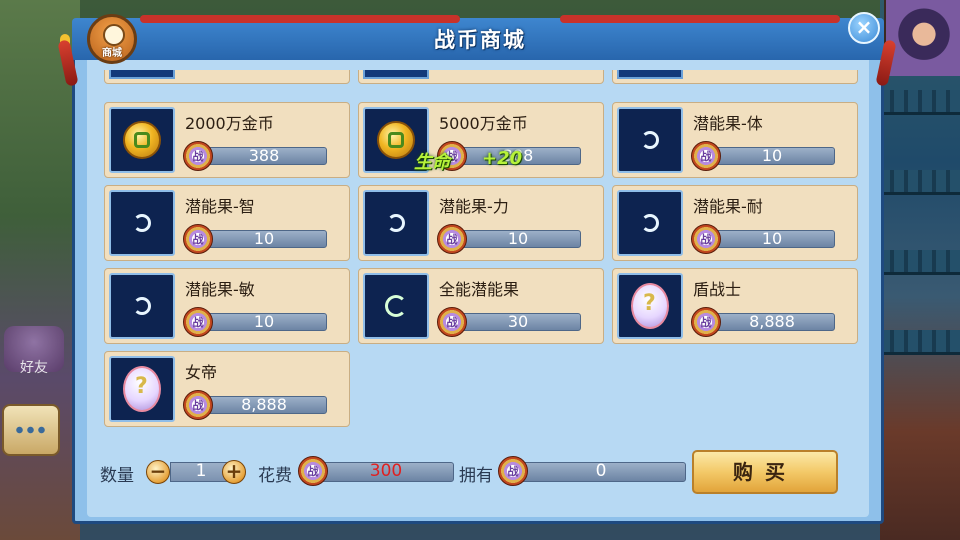  Describe the element at coordinates (396, 306) in the screenshot. I see `all-potential-fruit-icon` at that location.